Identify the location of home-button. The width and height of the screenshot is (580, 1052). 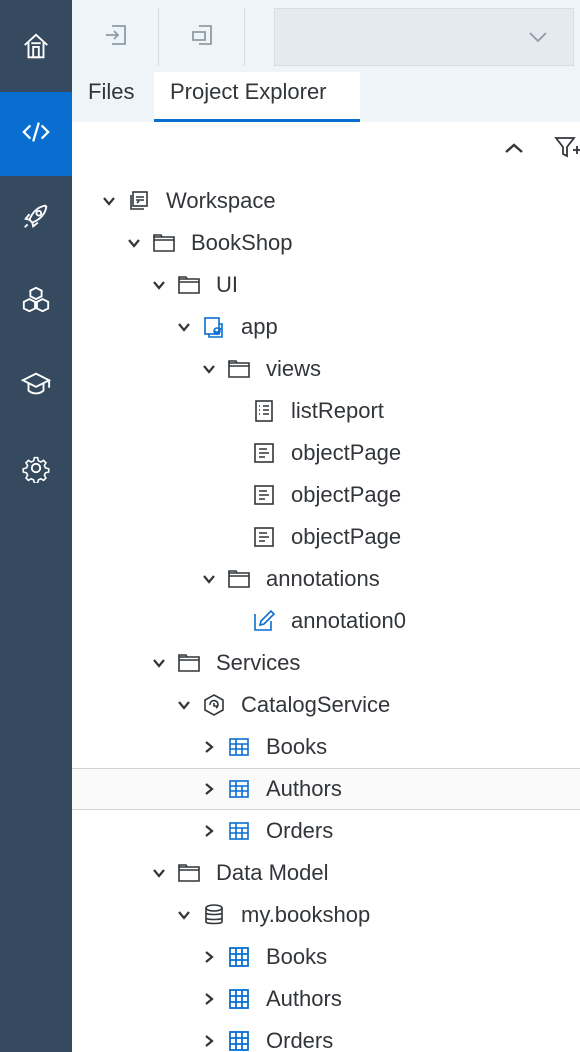
(36, 48).